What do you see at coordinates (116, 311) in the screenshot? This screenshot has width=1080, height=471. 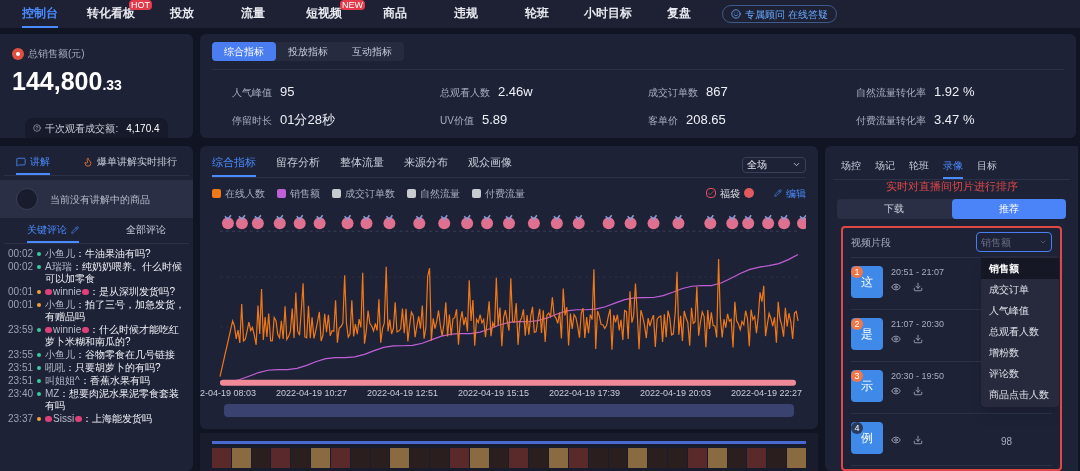 I see `comment-message: 小鱼儿：拍了三号，加急发货，有赠品吗` at bounding box center [116, 311].